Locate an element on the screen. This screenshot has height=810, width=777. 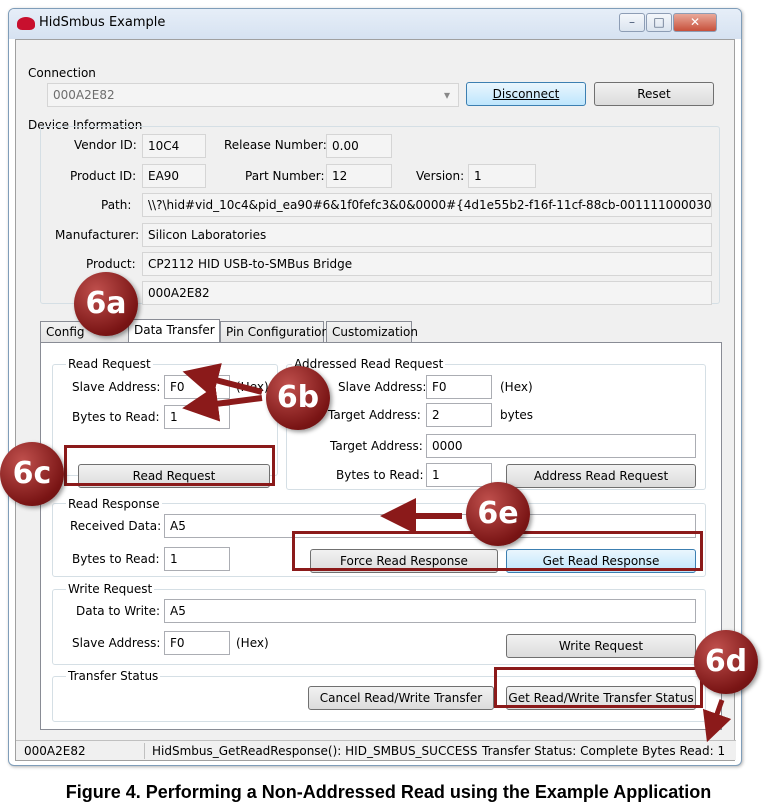
highlight-transfer-status is located at coordinates (598, 687).